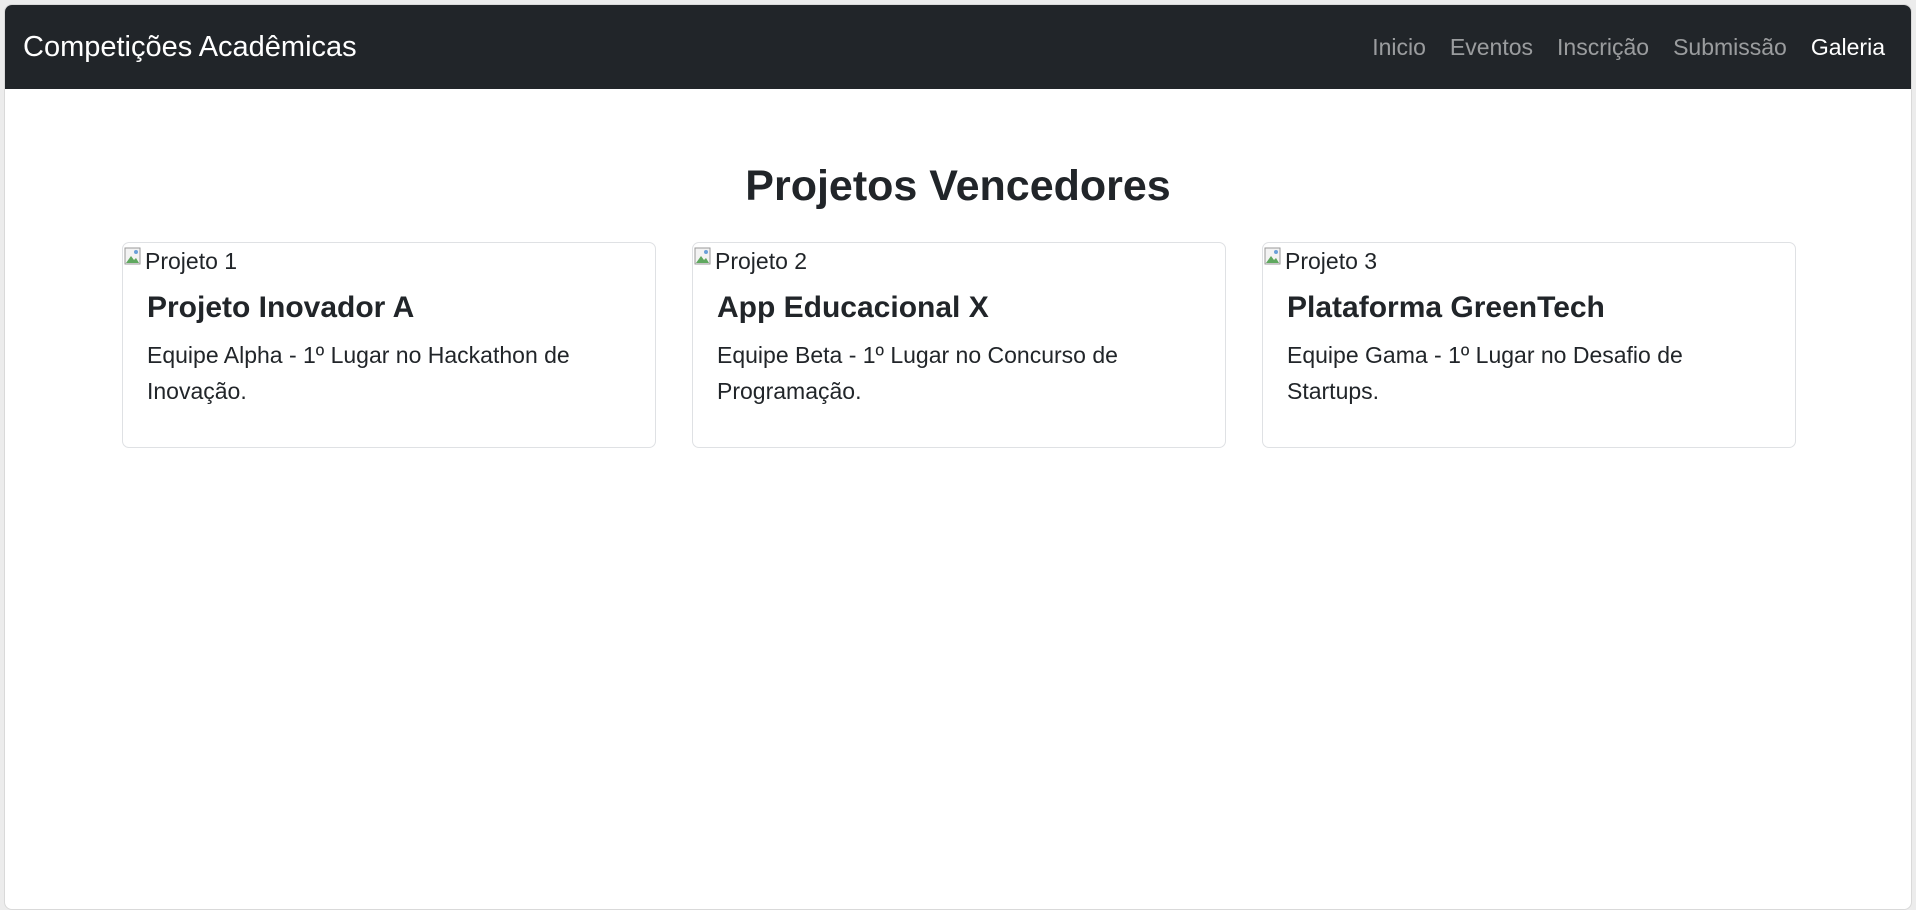 This screenshot has height=910, width=1916. What do you see at coordinates (761, 260) in the screenshot?
I see `card-image-alt: Projeto 2` at bounding box center [761, 260].